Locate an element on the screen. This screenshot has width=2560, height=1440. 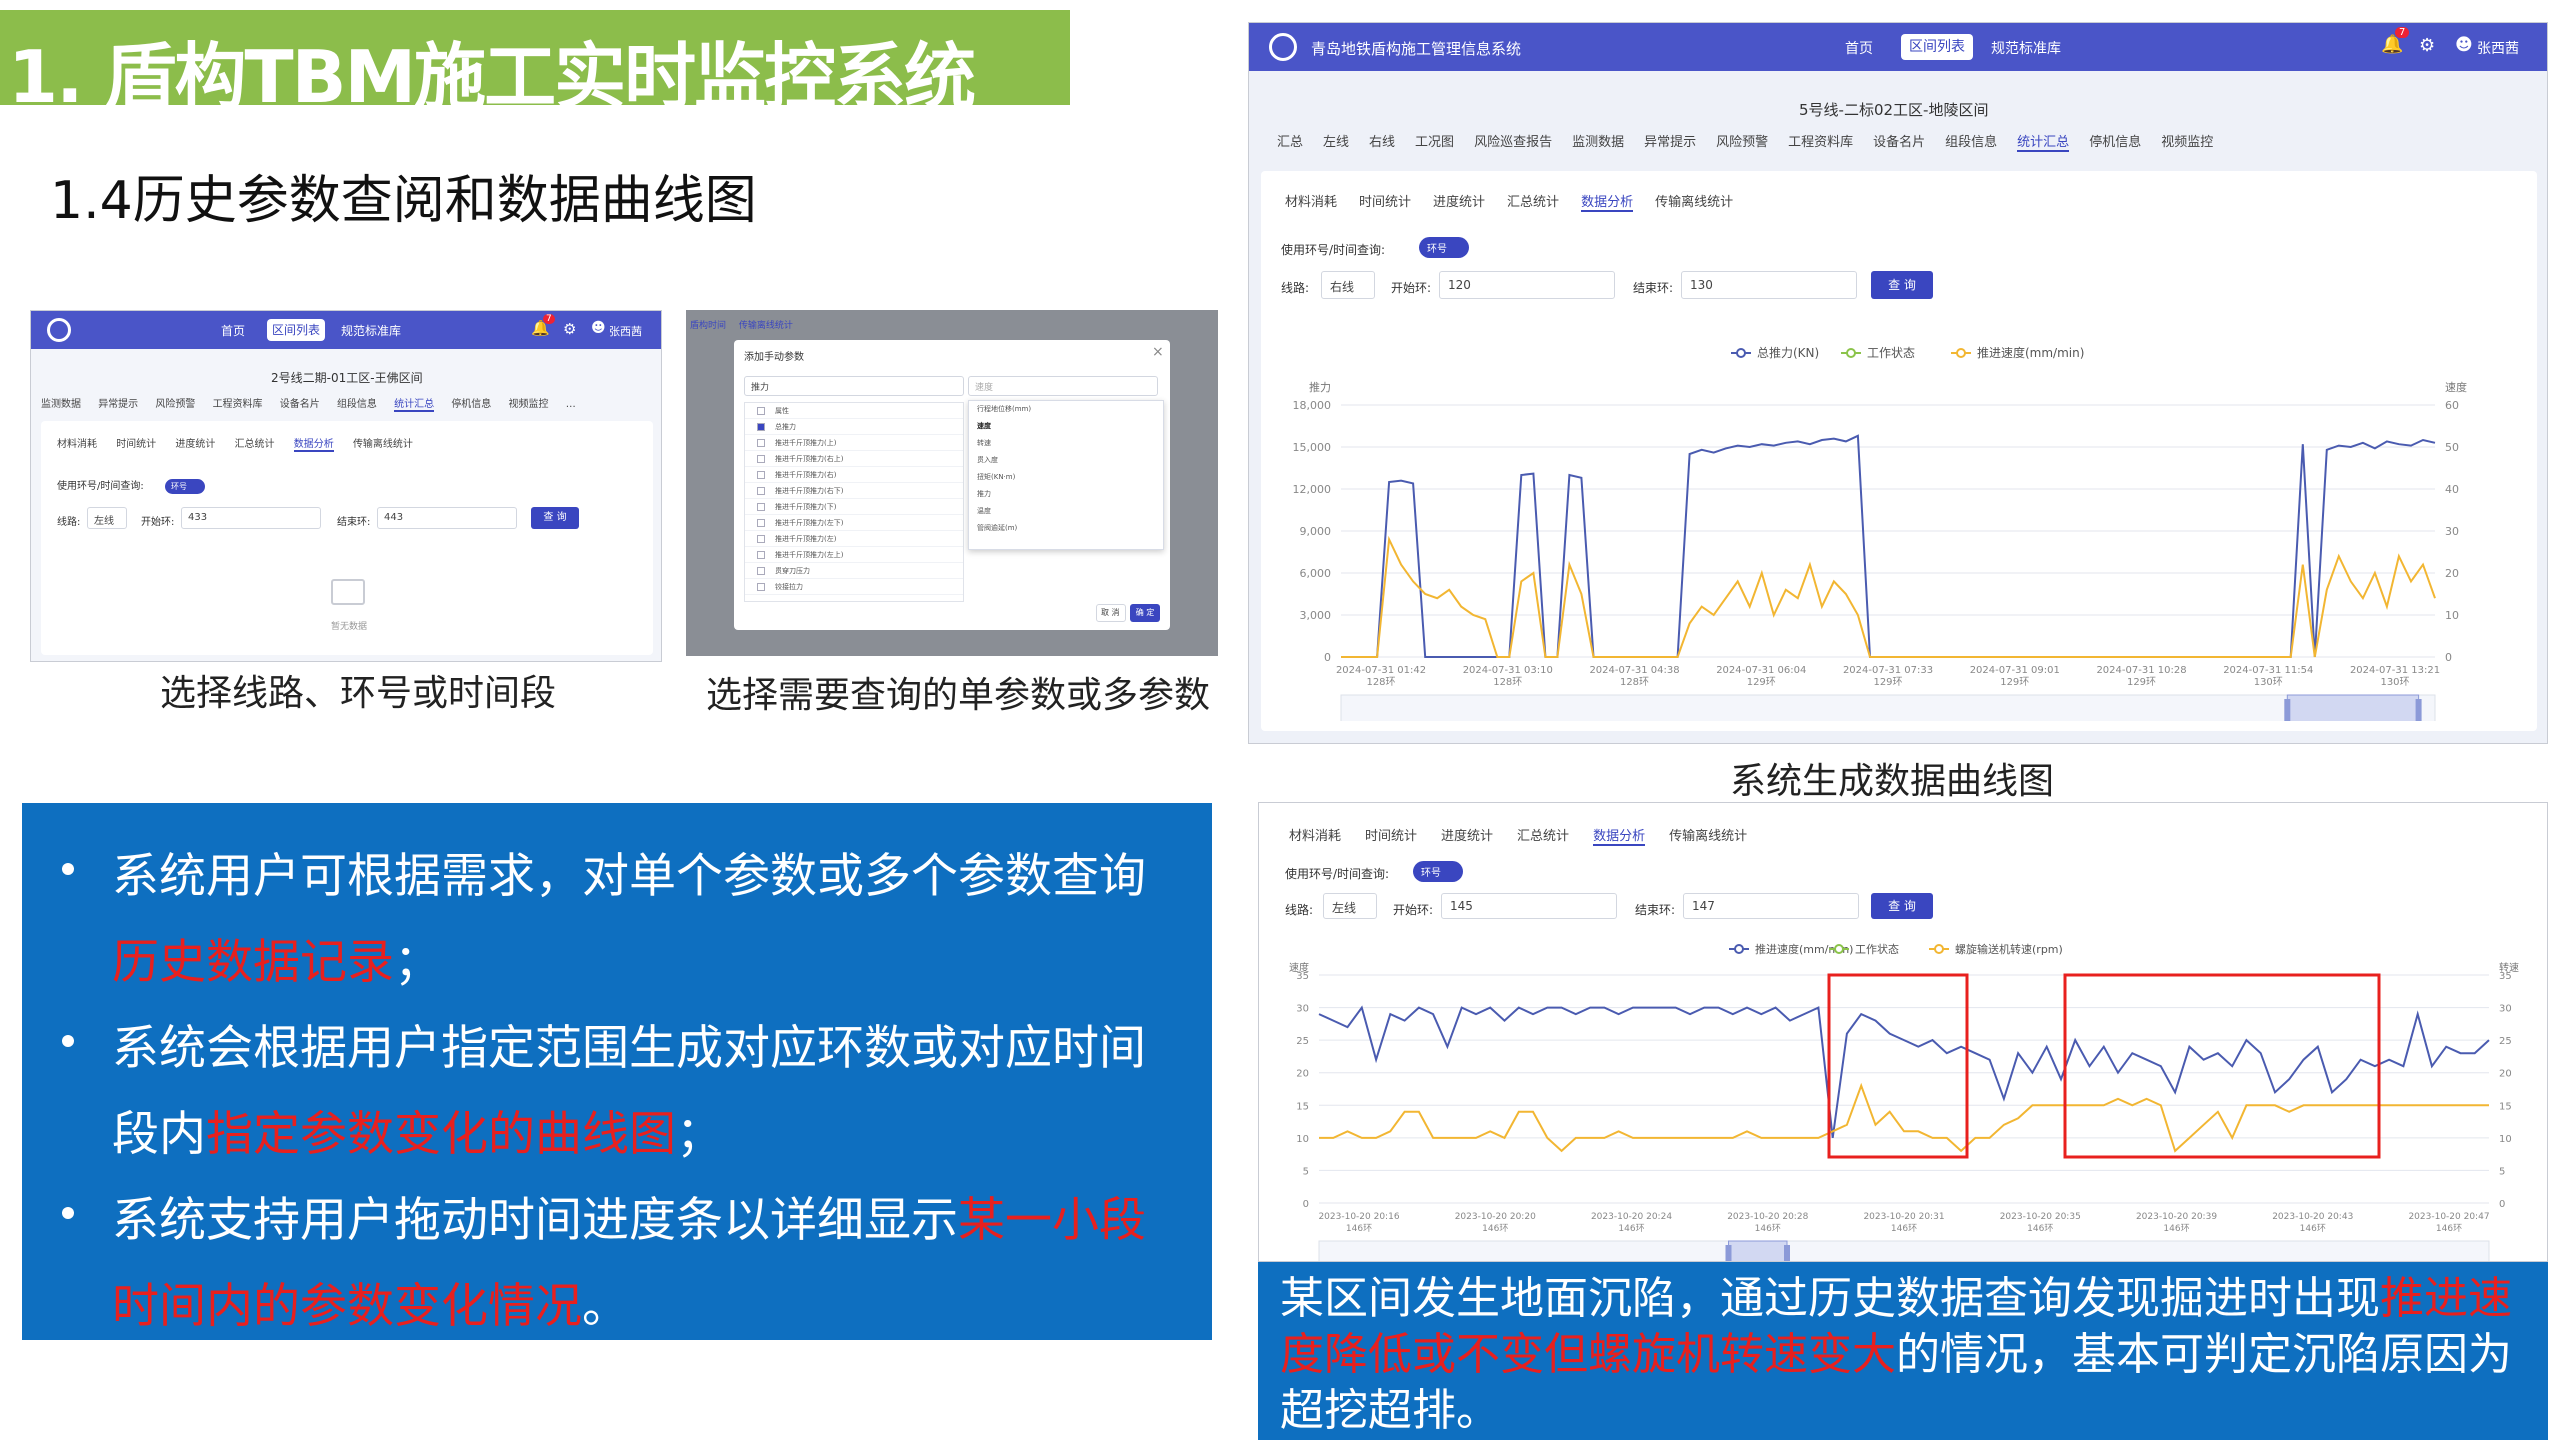
tab-8: 工程资料库 is located at coordinates (1820, 140).